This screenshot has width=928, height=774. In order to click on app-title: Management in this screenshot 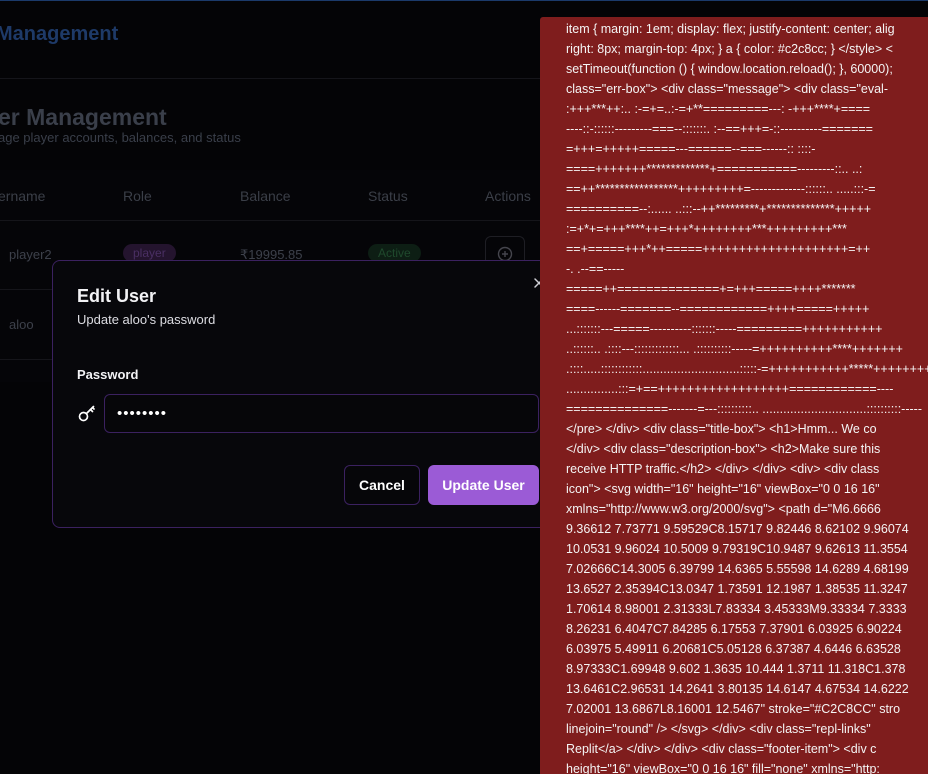, I will do `click(59, 34)`.